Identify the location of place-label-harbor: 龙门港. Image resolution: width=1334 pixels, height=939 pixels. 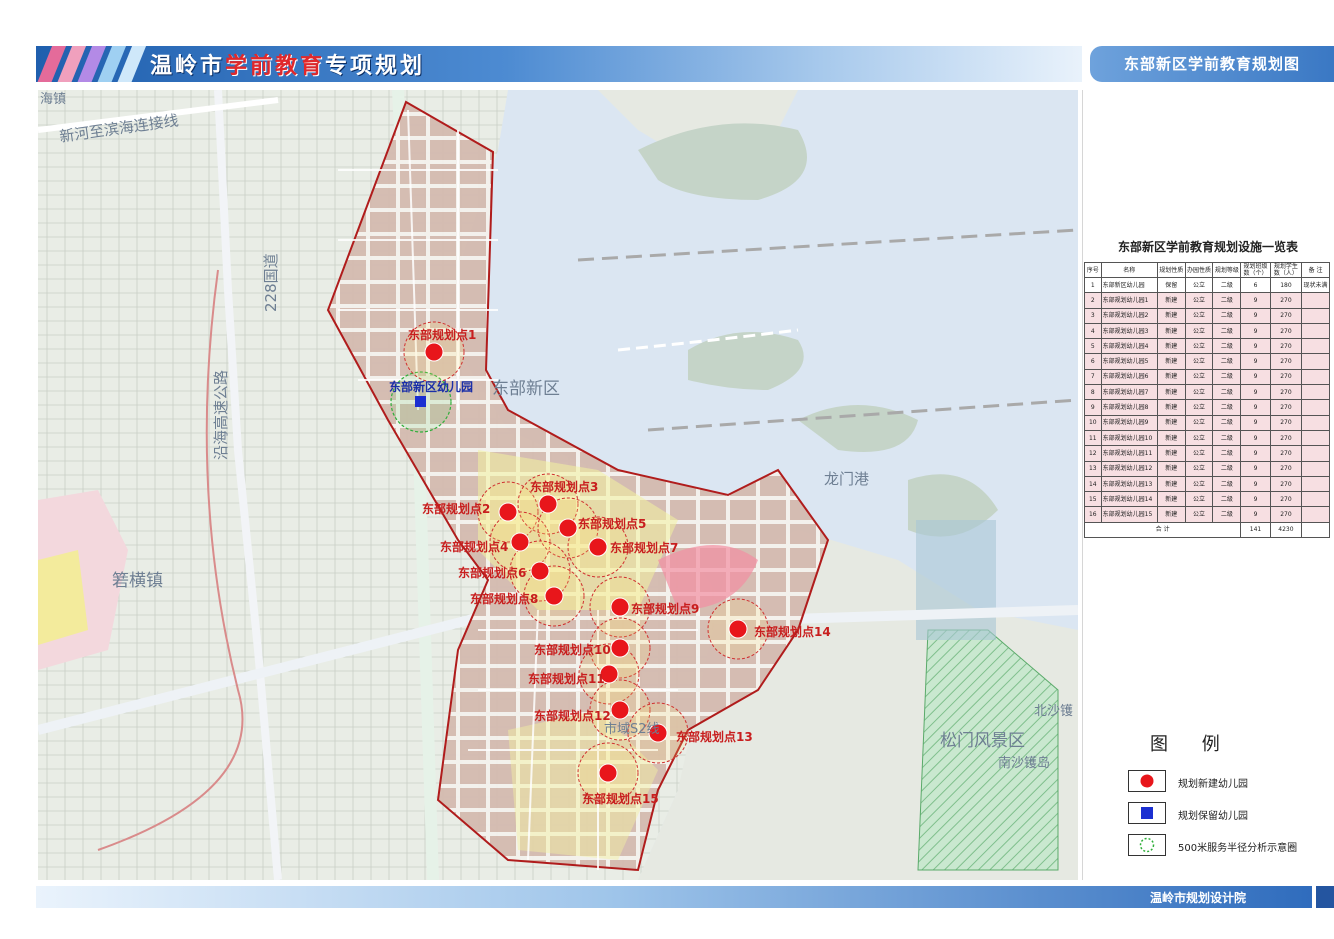
(847, 479).